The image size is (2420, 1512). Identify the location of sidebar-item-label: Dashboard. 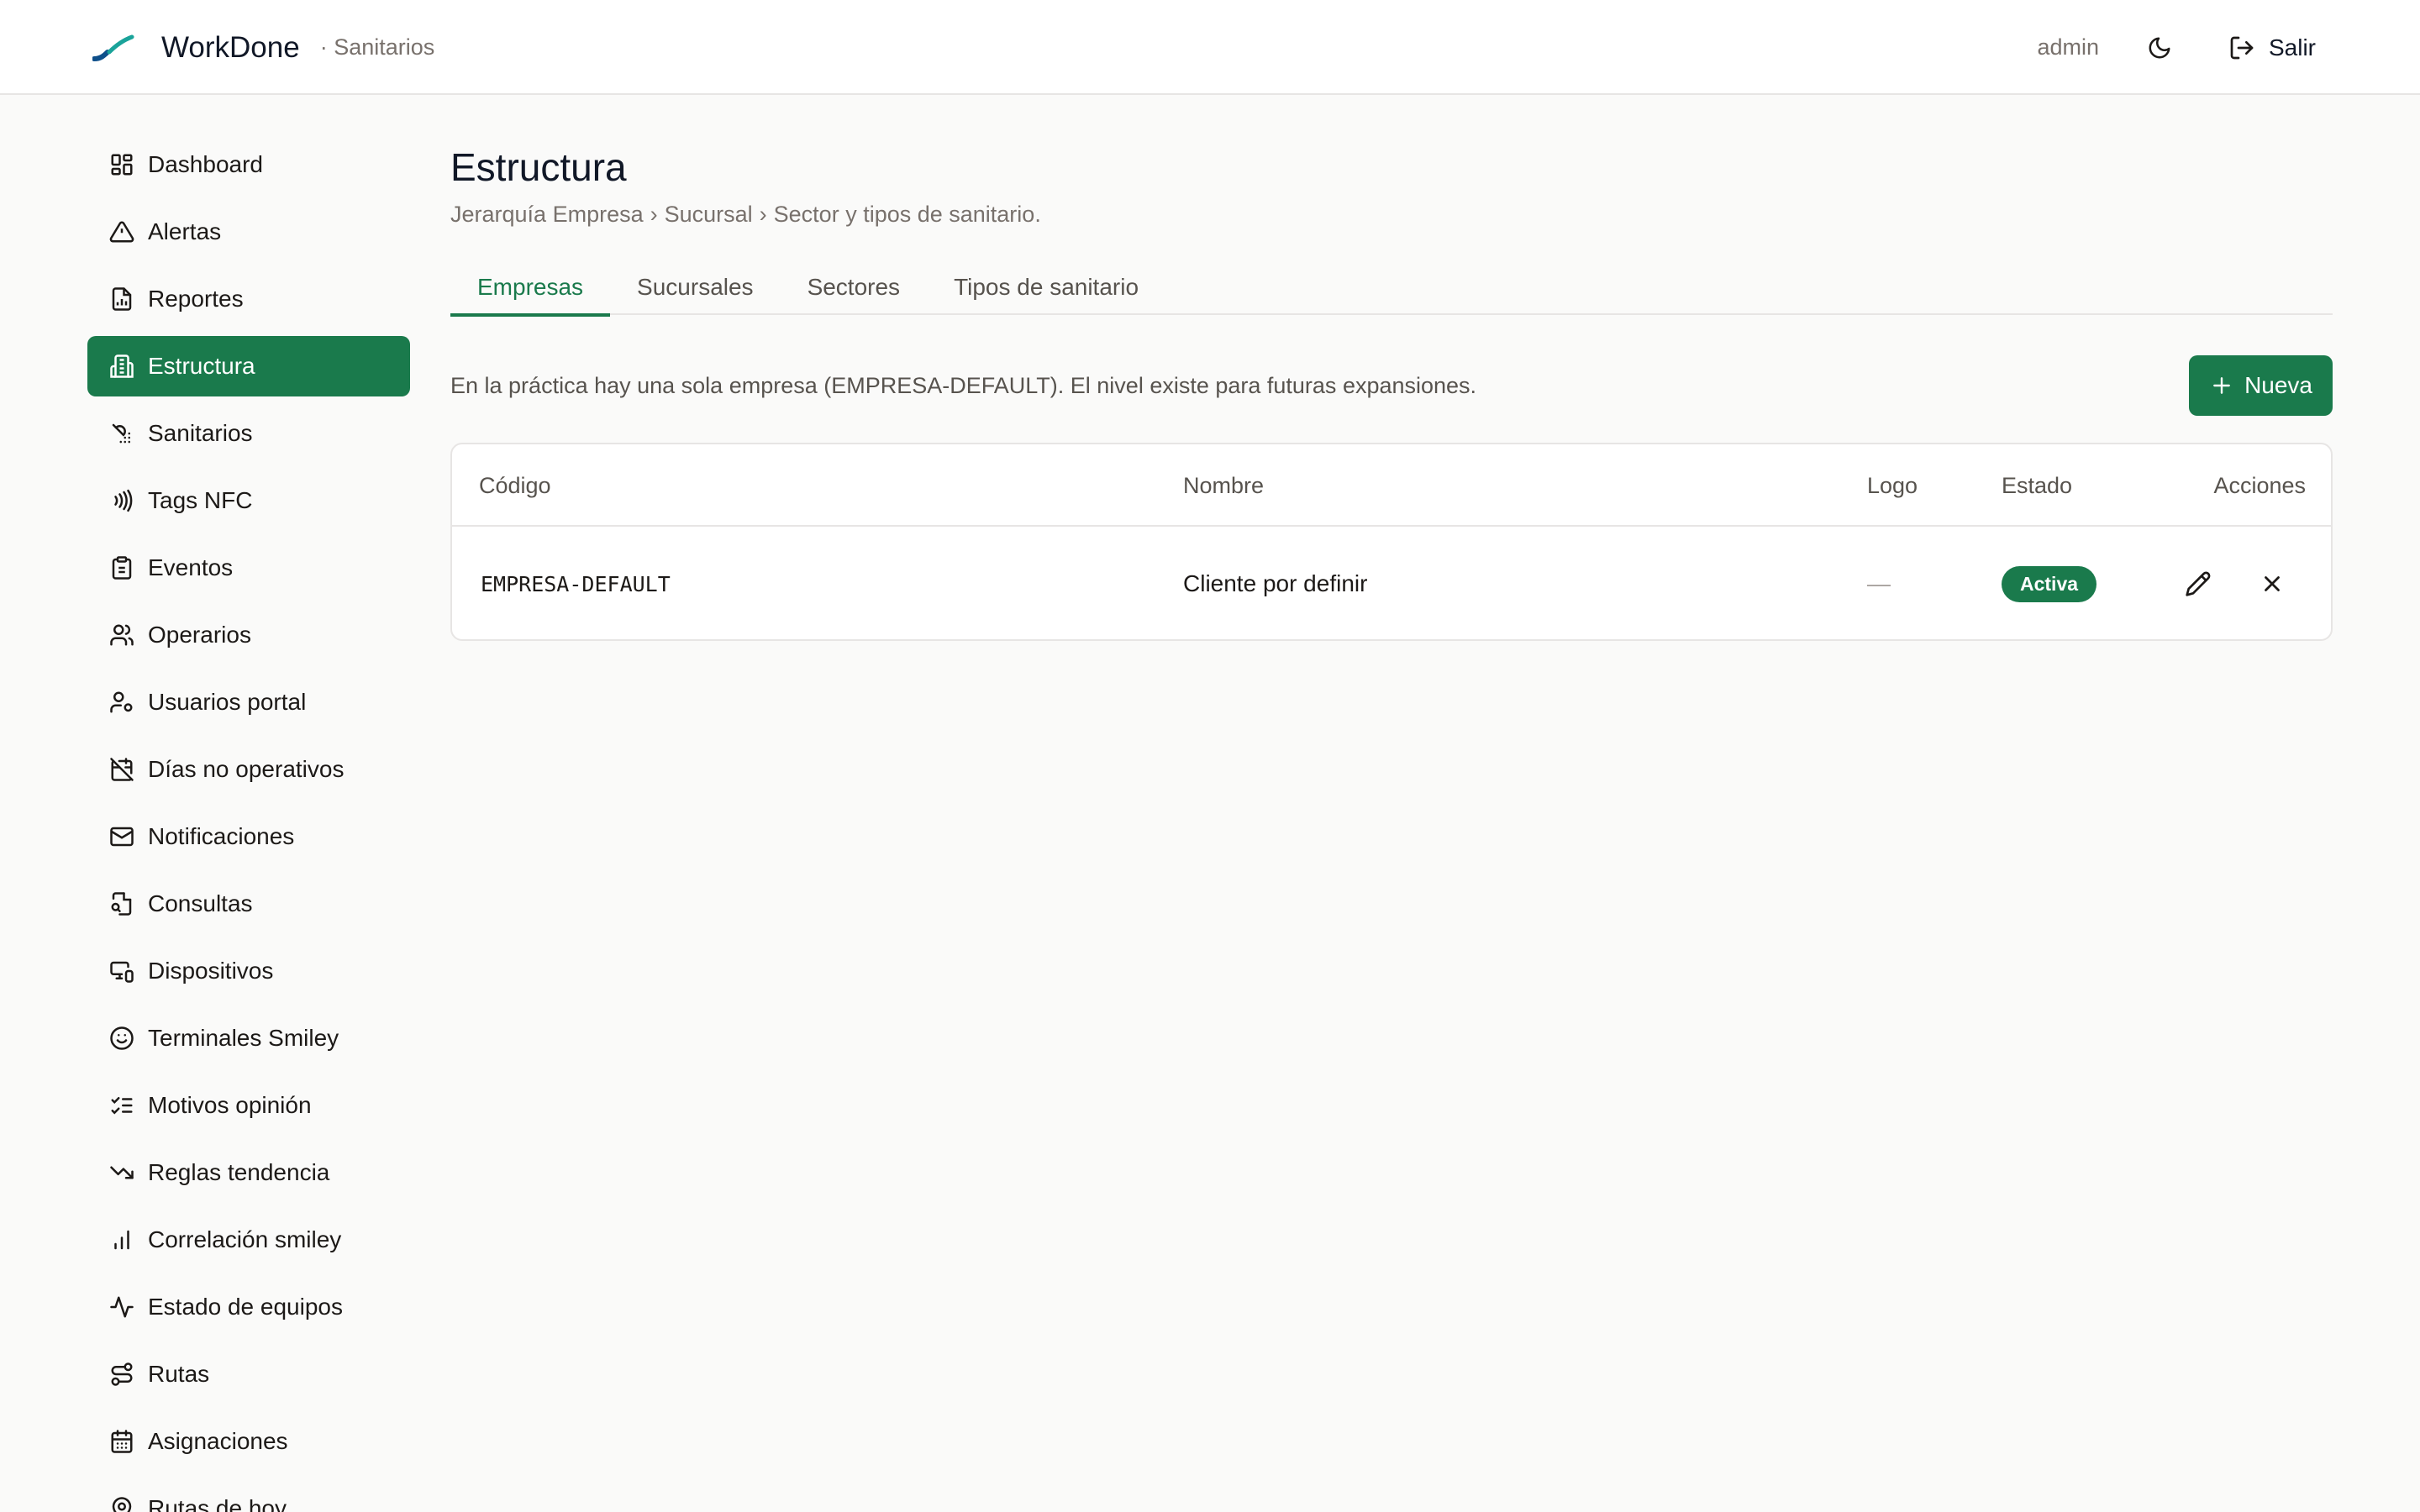
(206, 164).